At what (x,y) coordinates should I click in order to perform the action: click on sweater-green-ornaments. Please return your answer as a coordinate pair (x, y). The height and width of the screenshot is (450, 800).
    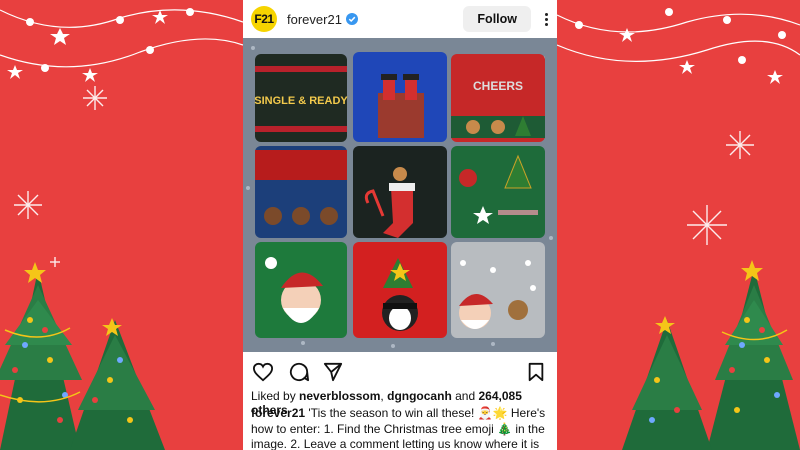
    Looking at the image, I should click on (498, 192).